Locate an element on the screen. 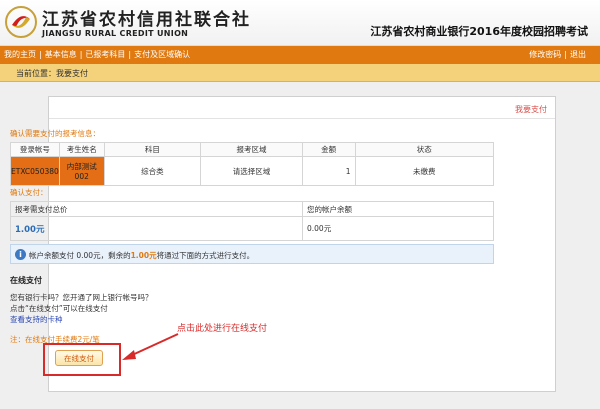 Image resolution: width=600 pixels, height=409 pixels. nav-item-basic-info: 基本信息 is located at coordinates (61, 54).